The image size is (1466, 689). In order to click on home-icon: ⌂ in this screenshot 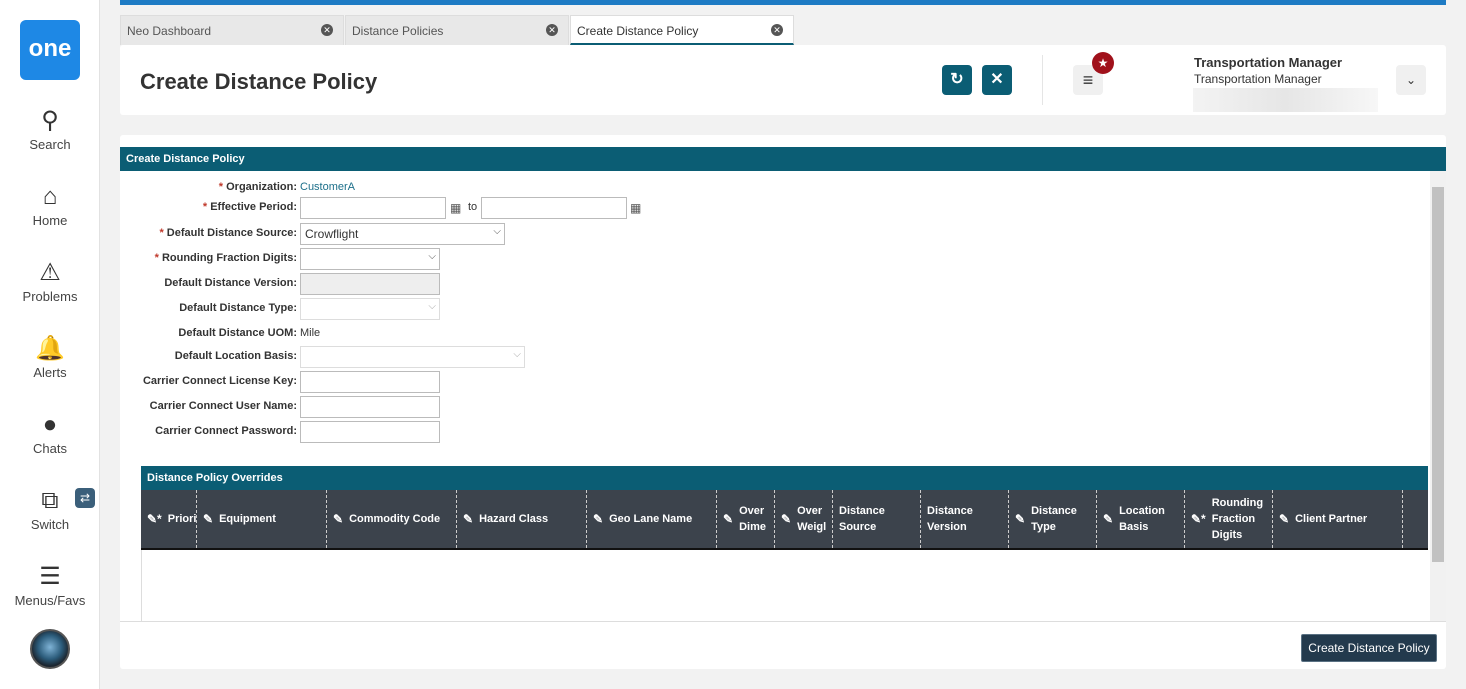, I will do `click(50, 196)`.